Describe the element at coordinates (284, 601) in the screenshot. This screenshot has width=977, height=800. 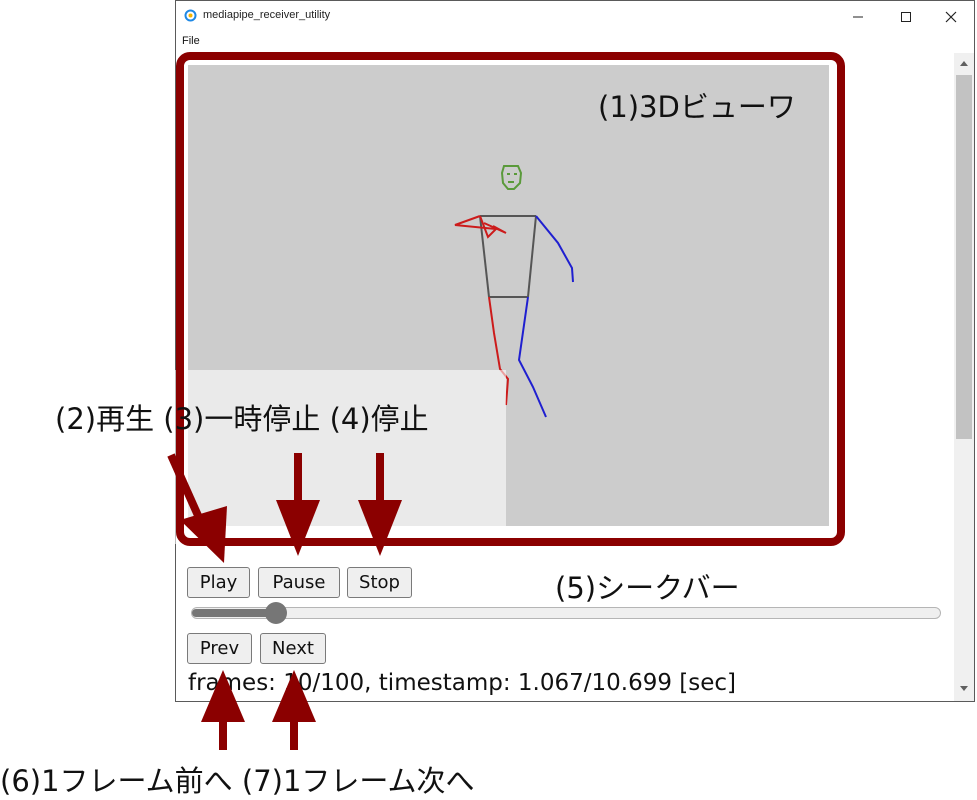
I see `annotation-arrows` at that location.